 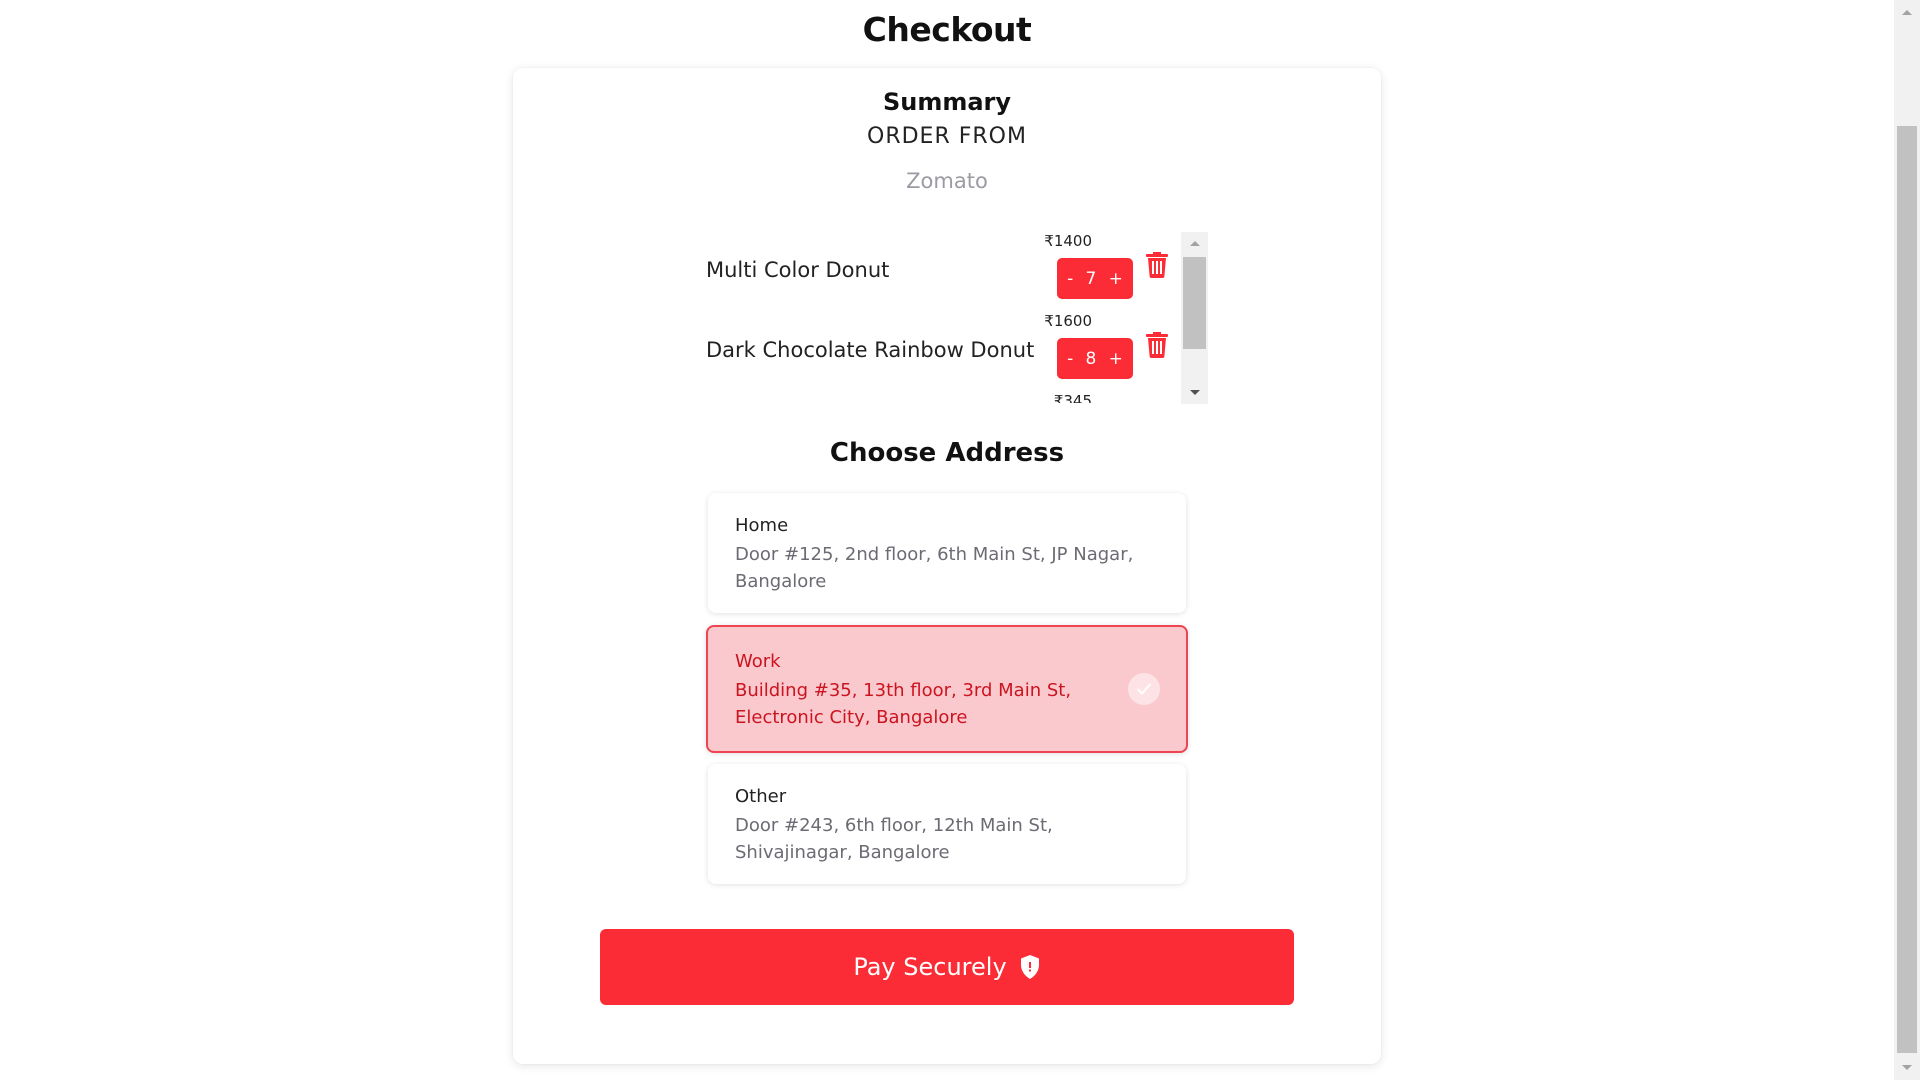 I want to click on address-label: Home, so click(x=762, y=525).